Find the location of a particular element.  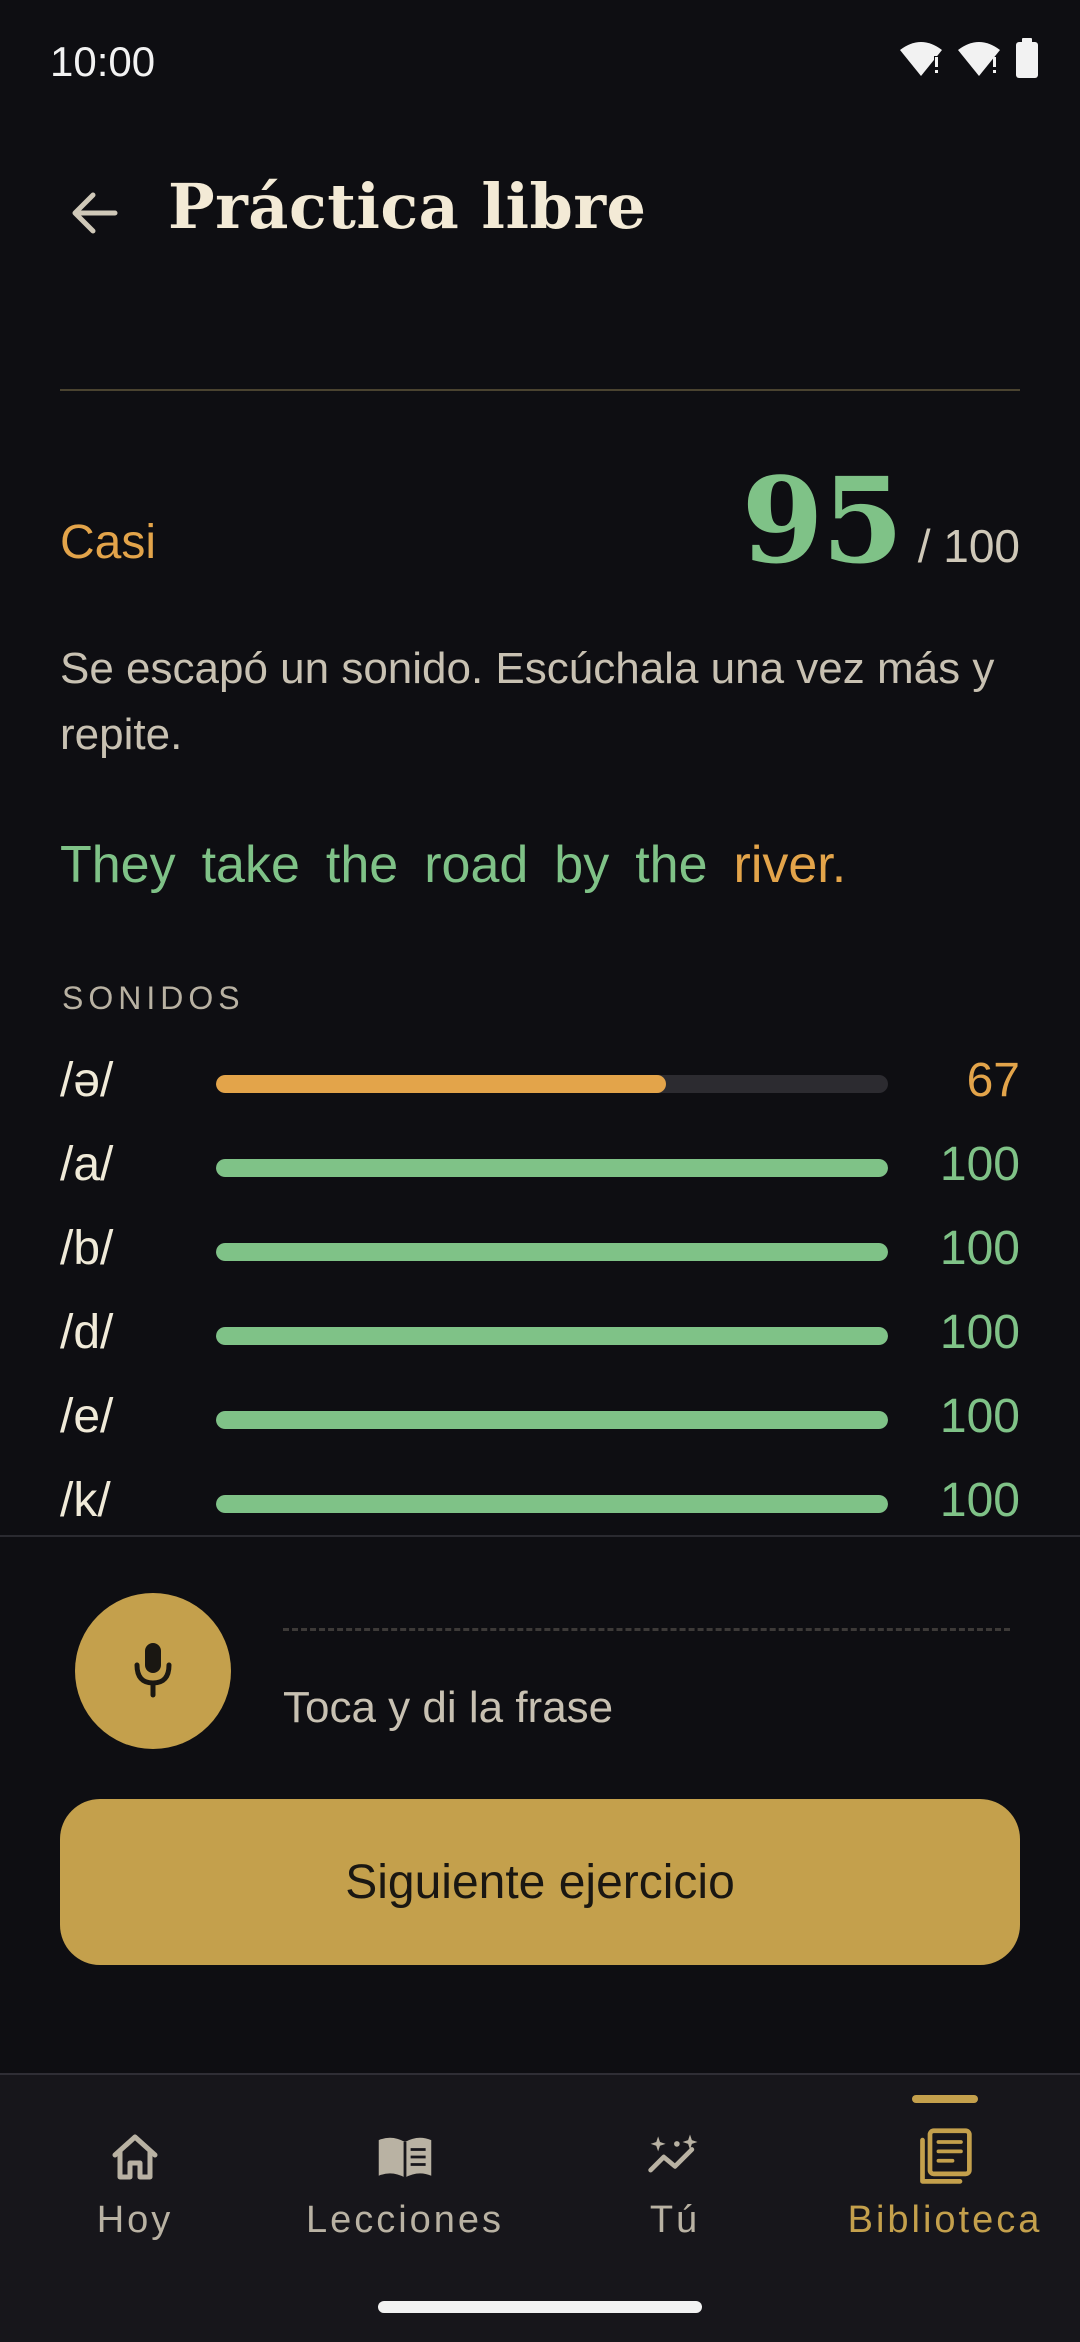

sound-phoneme: /e/ is located at coordinates (87, 1416).